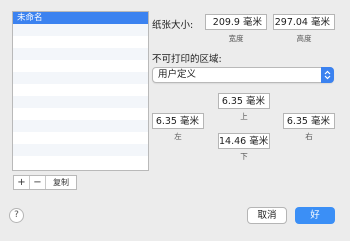 The image size is (350, 241). What do you see at coordinates (236, 22) in the screenshot?
I see `paper-width-field: 209.9 毫米` at bounding box center [236, 22].